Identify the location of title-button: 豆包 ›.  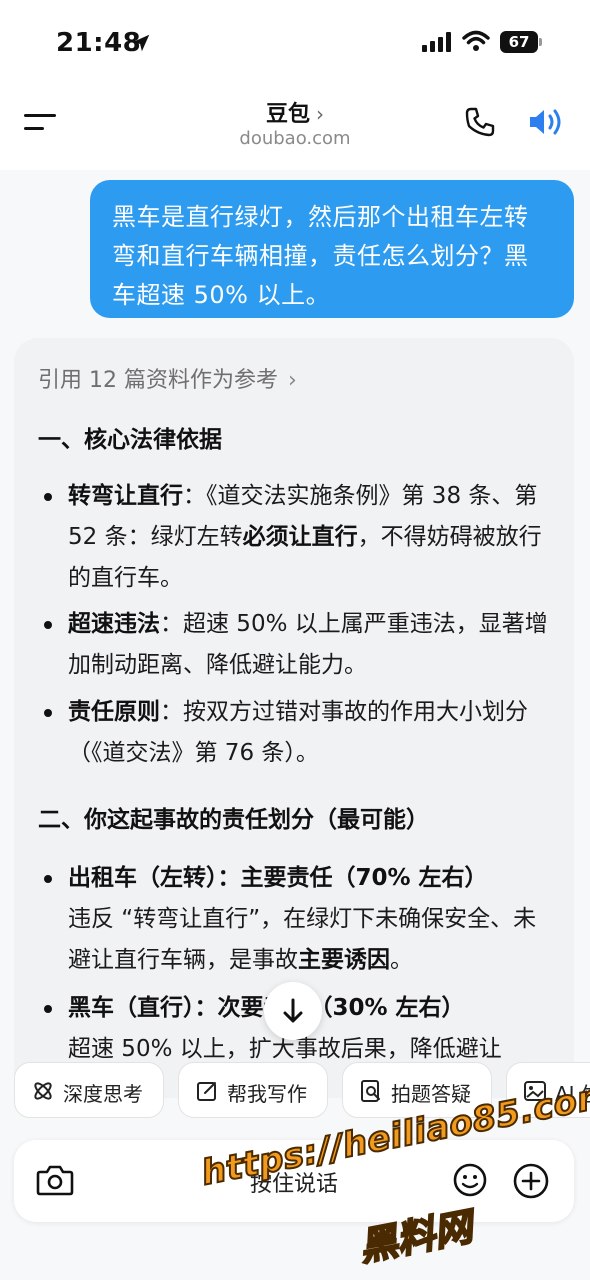
(295, 112).